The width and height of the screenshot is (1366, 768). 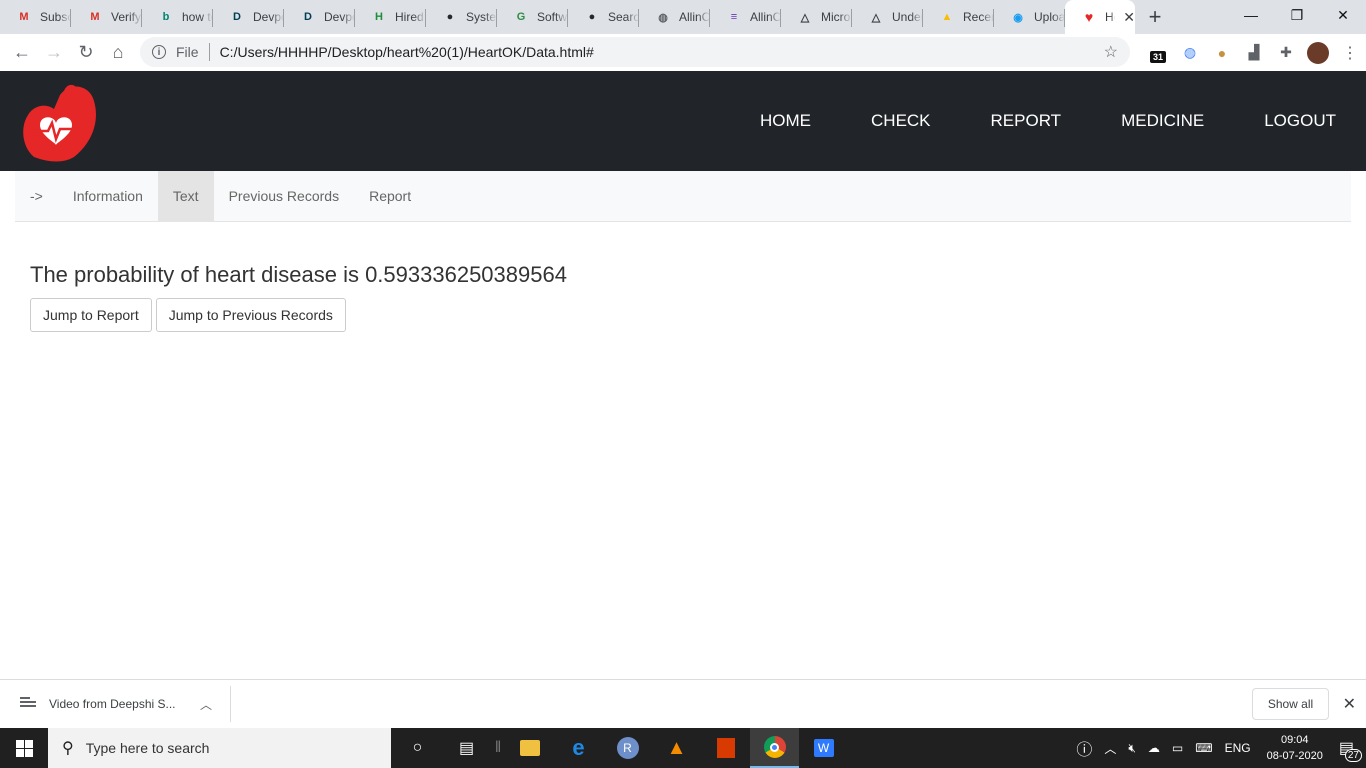 What do you see at coordinates (1018, 17) in the screenshot?
I see `upload-icon: ◉` at bounding box center [1018, 17].